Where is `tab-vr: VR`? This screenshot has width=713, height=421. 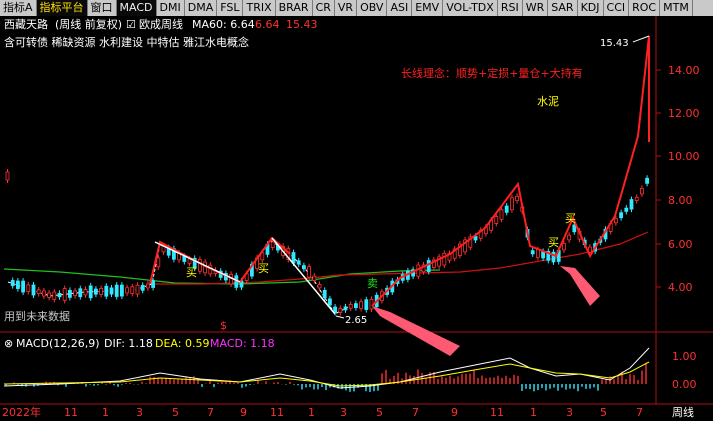 tab-vr: VR is located at coordinates (346, 8).